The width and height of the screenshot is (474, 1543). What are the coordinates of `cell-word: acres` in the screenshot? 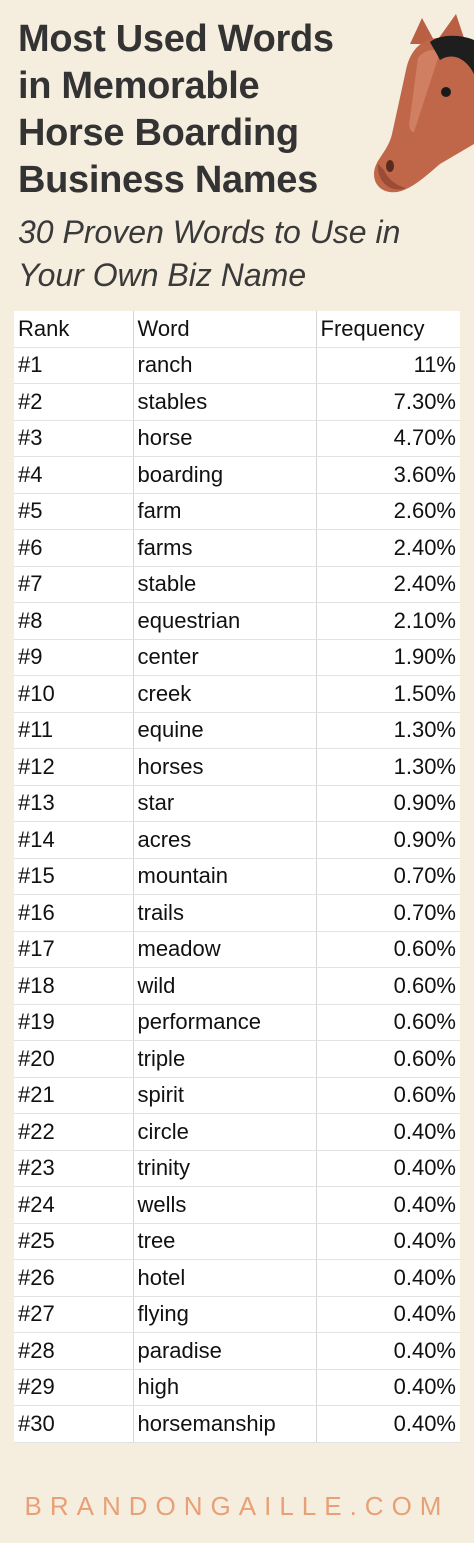 It's located at (225, 840).